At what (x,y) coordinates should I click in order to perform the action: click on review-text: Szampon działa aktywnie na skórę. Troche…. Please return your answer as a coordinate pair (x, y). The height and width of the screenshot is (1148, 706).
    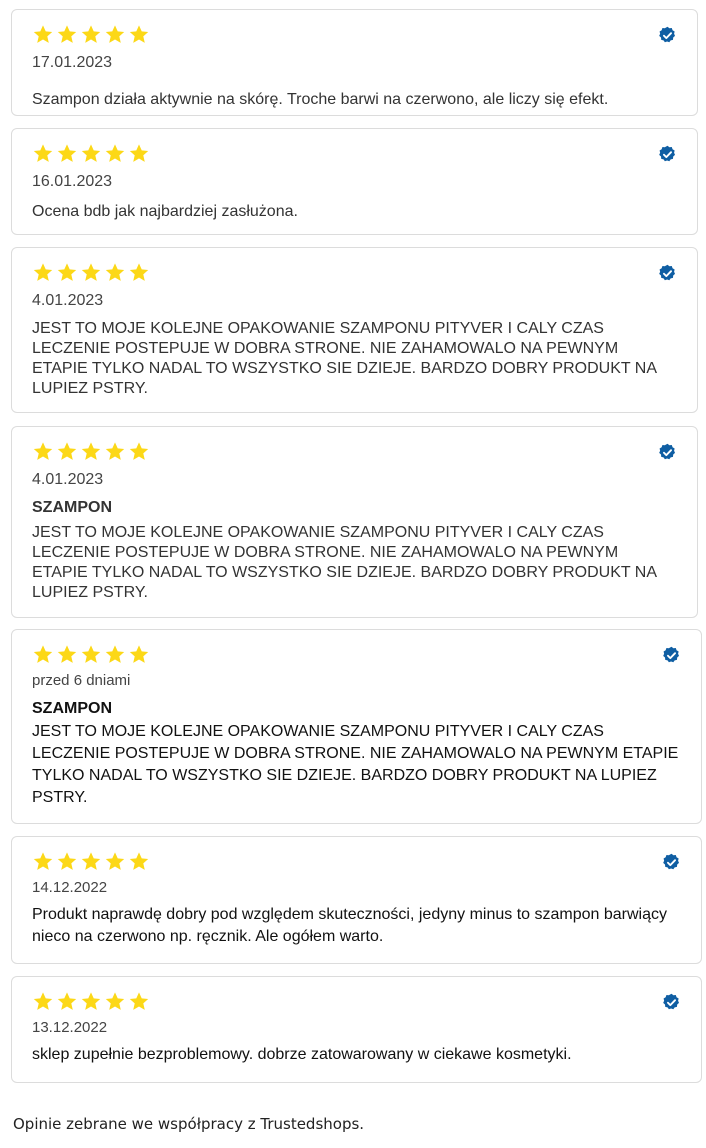
    Looking at the image, I should click on (320, 99).